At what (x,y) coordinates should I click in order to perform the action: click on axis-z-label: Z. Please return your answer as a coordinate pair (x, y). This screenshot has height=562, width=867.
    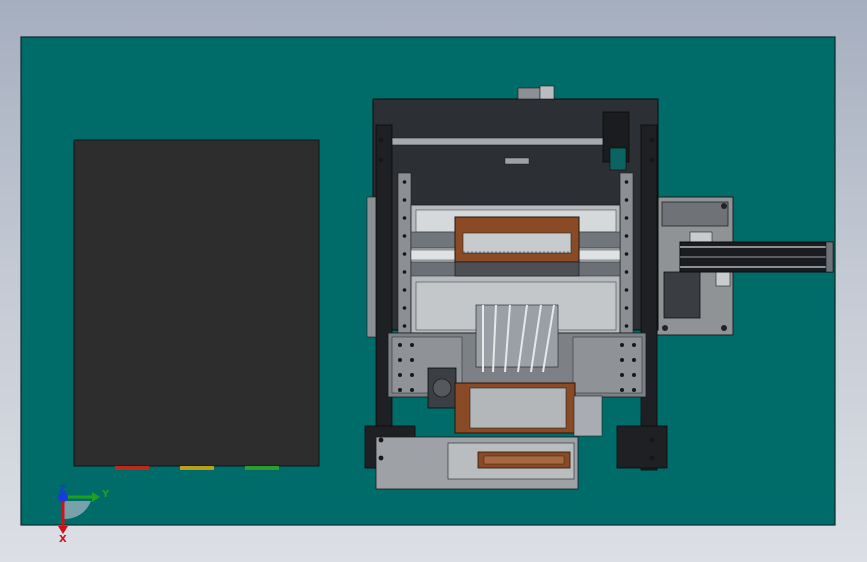
    Looking at the image, I should click on (62, 489).